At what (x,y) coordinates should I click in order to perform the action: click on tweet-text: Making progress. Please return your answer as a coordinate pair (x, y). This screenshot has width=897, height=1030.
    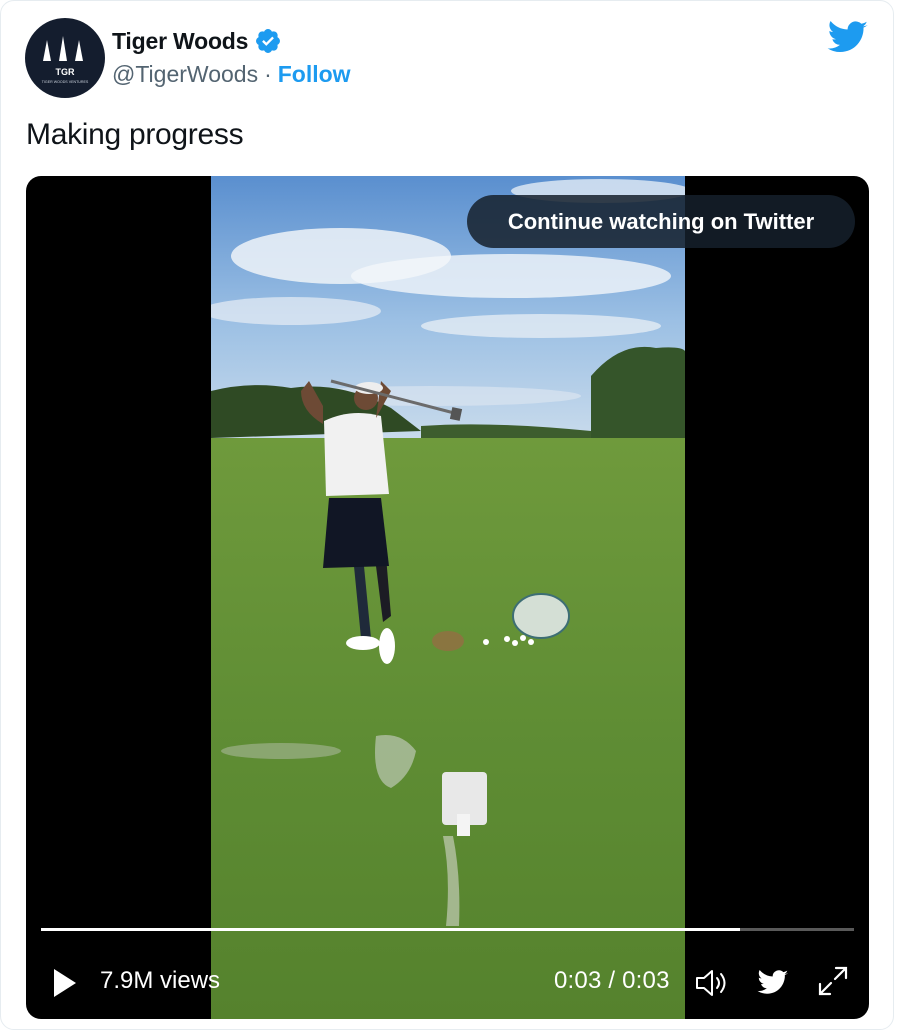
    Looking at the image, I should click on (135, 134).